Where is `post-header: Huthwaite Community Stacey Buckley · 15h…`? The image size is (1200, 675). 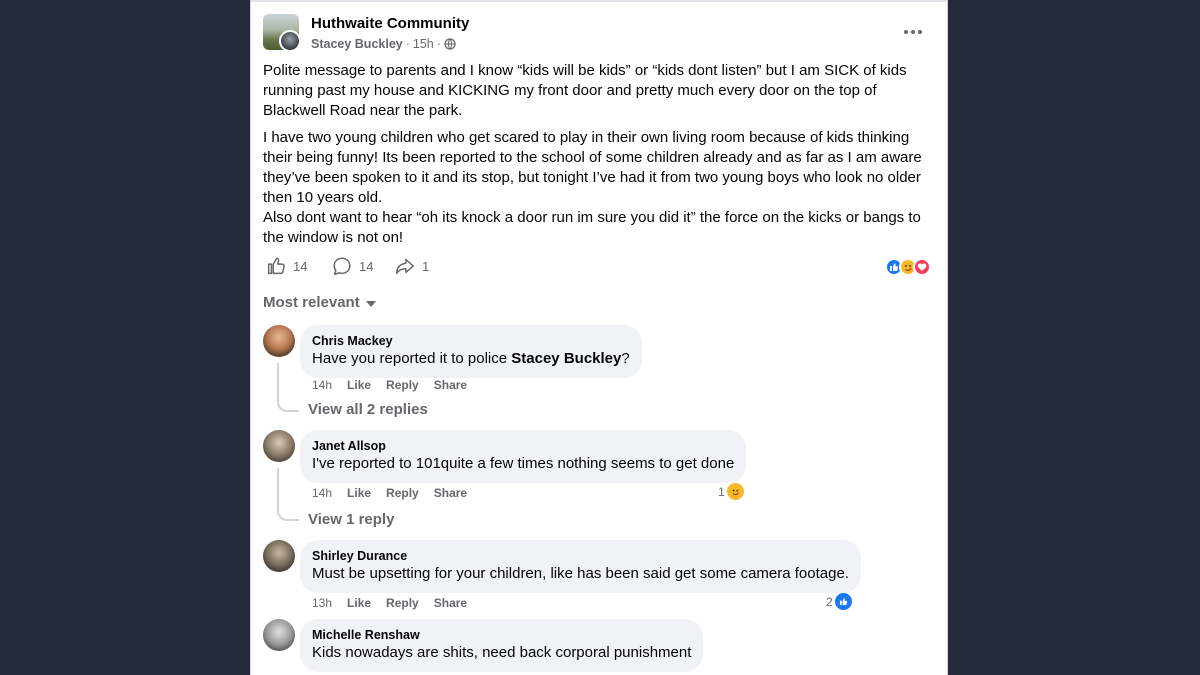 post-header: Huthwaite Community Stacey Buckley · 15h… is located at coordinates (599, 34).